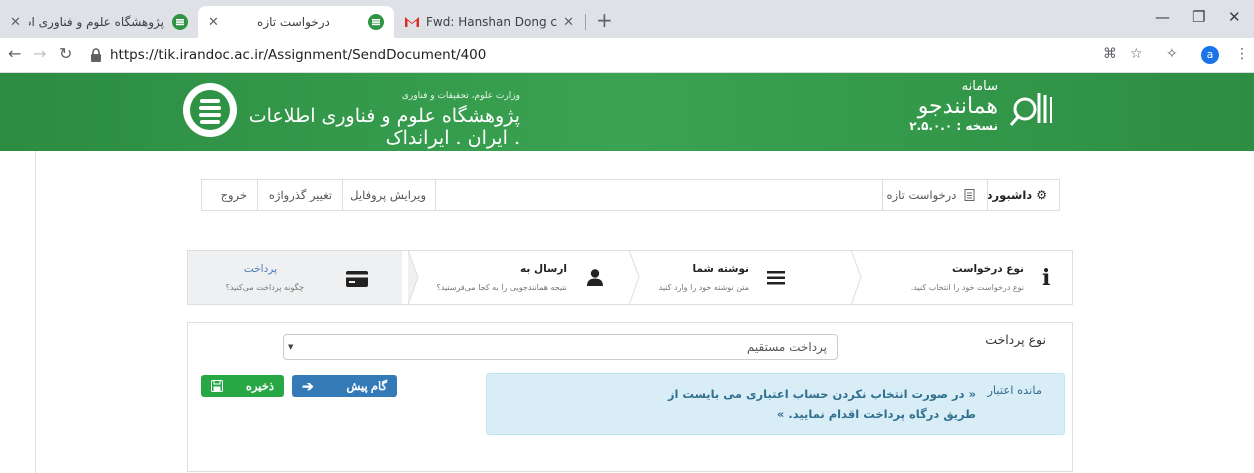  I want to click on maximize-button: ❐, so click(1198, 17).